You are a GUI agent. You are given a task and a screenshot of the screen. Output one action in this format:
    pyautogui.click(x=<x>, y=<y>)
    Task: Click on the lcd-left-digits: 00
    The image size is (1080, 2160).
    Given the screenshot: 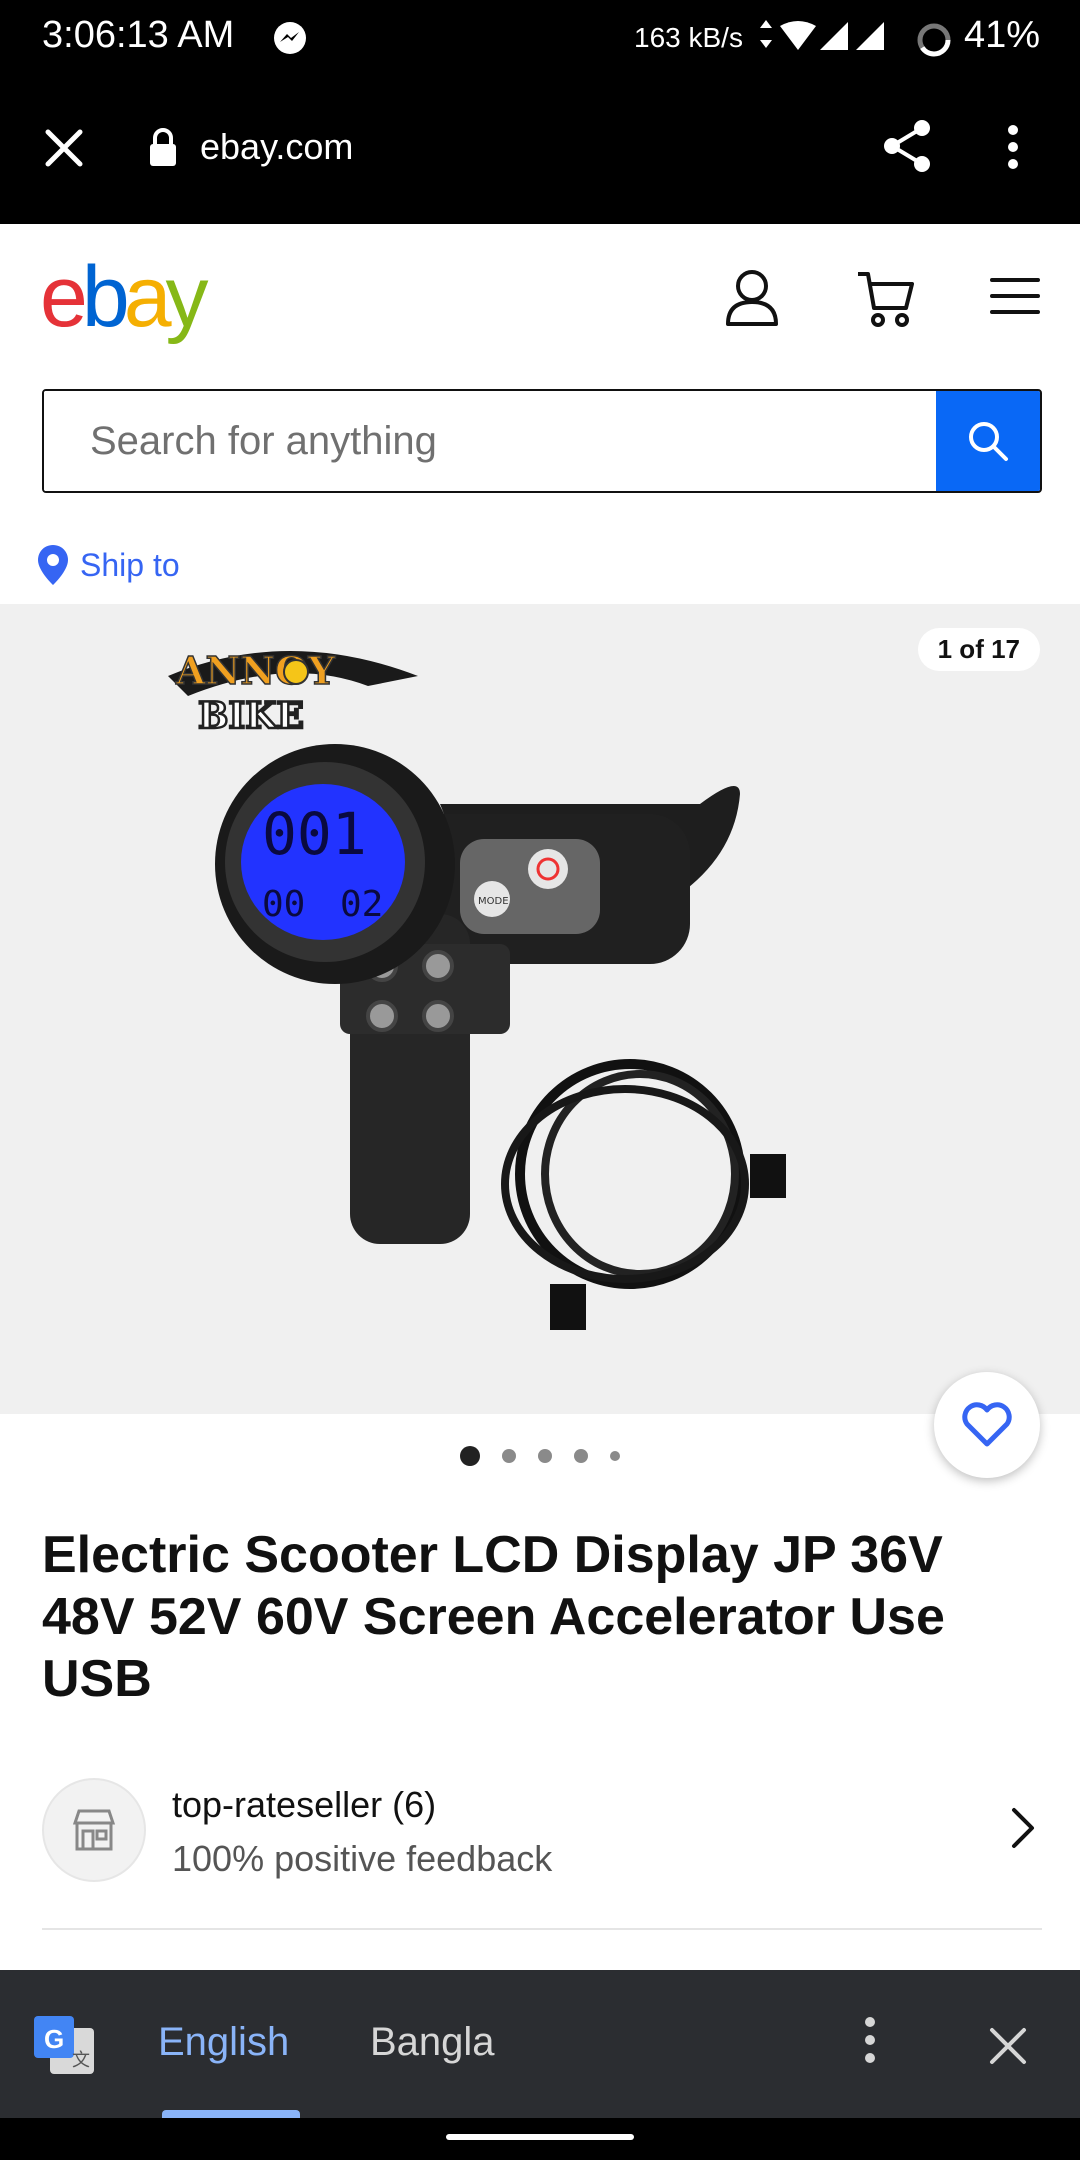 What is the action you would take?
    pyautogui.click(x=283, y=904)
    